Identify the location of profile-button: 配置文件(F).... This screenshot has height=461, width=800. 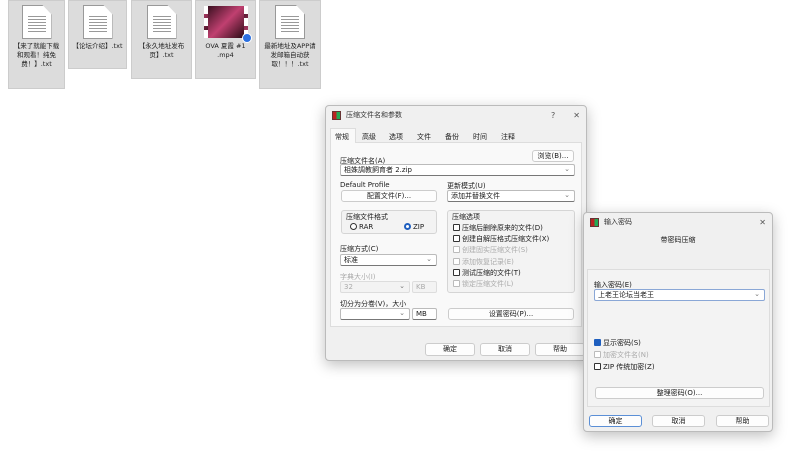
(389, 196).